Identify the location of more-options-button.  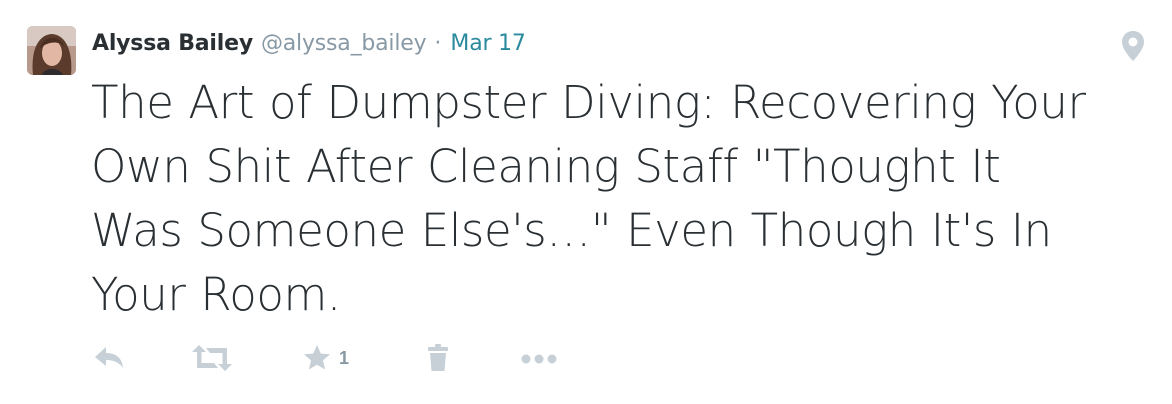
(540, 358).